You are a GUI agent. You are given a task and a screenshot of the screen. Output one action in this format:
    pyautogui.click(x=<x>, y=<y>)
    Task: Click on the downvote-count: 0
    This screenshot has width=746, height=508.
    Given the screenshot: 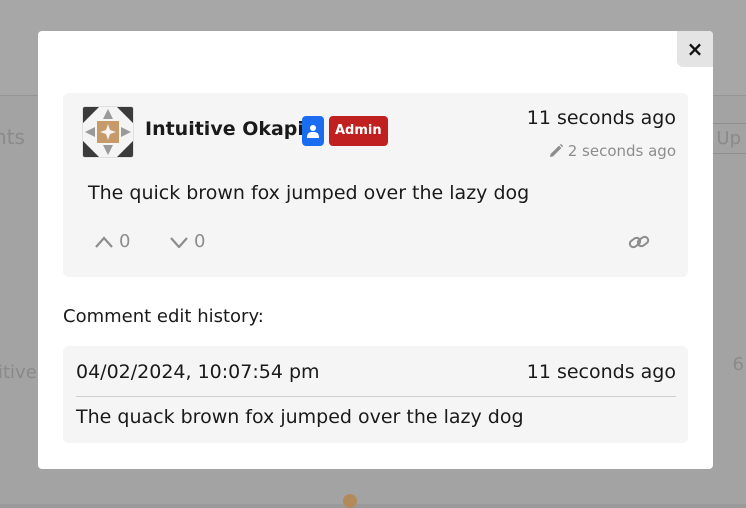 What is the action you would take?
    pyautogui.click(x=200, y=241)
    